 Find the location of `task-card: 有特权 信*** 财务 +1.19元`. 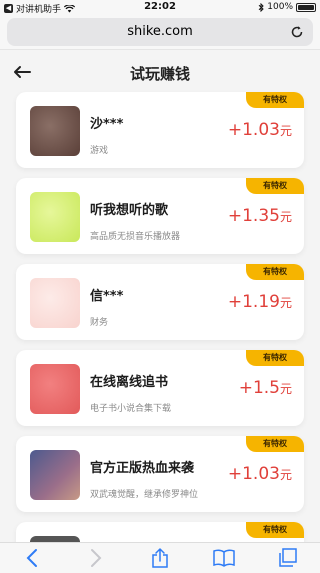

task-card: 有特权 信*** 财务 +1.19元 is located at coordinates (160, 302).